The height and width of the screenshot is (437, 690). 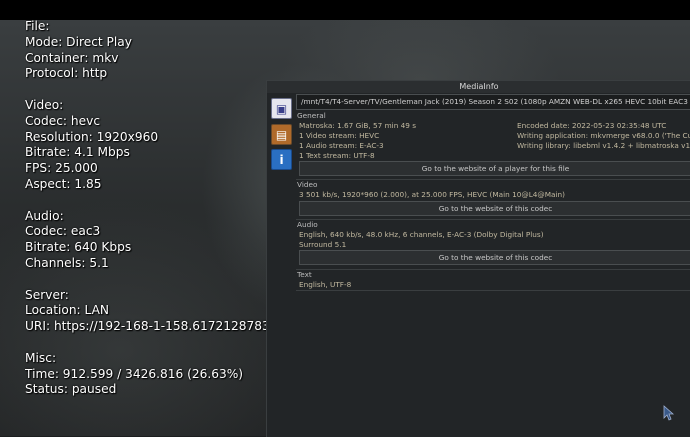 What do you see at coordinates (307, 224) in the screenshot?
I see `audio-section-label: Audio` at bounding box center [307, 224].